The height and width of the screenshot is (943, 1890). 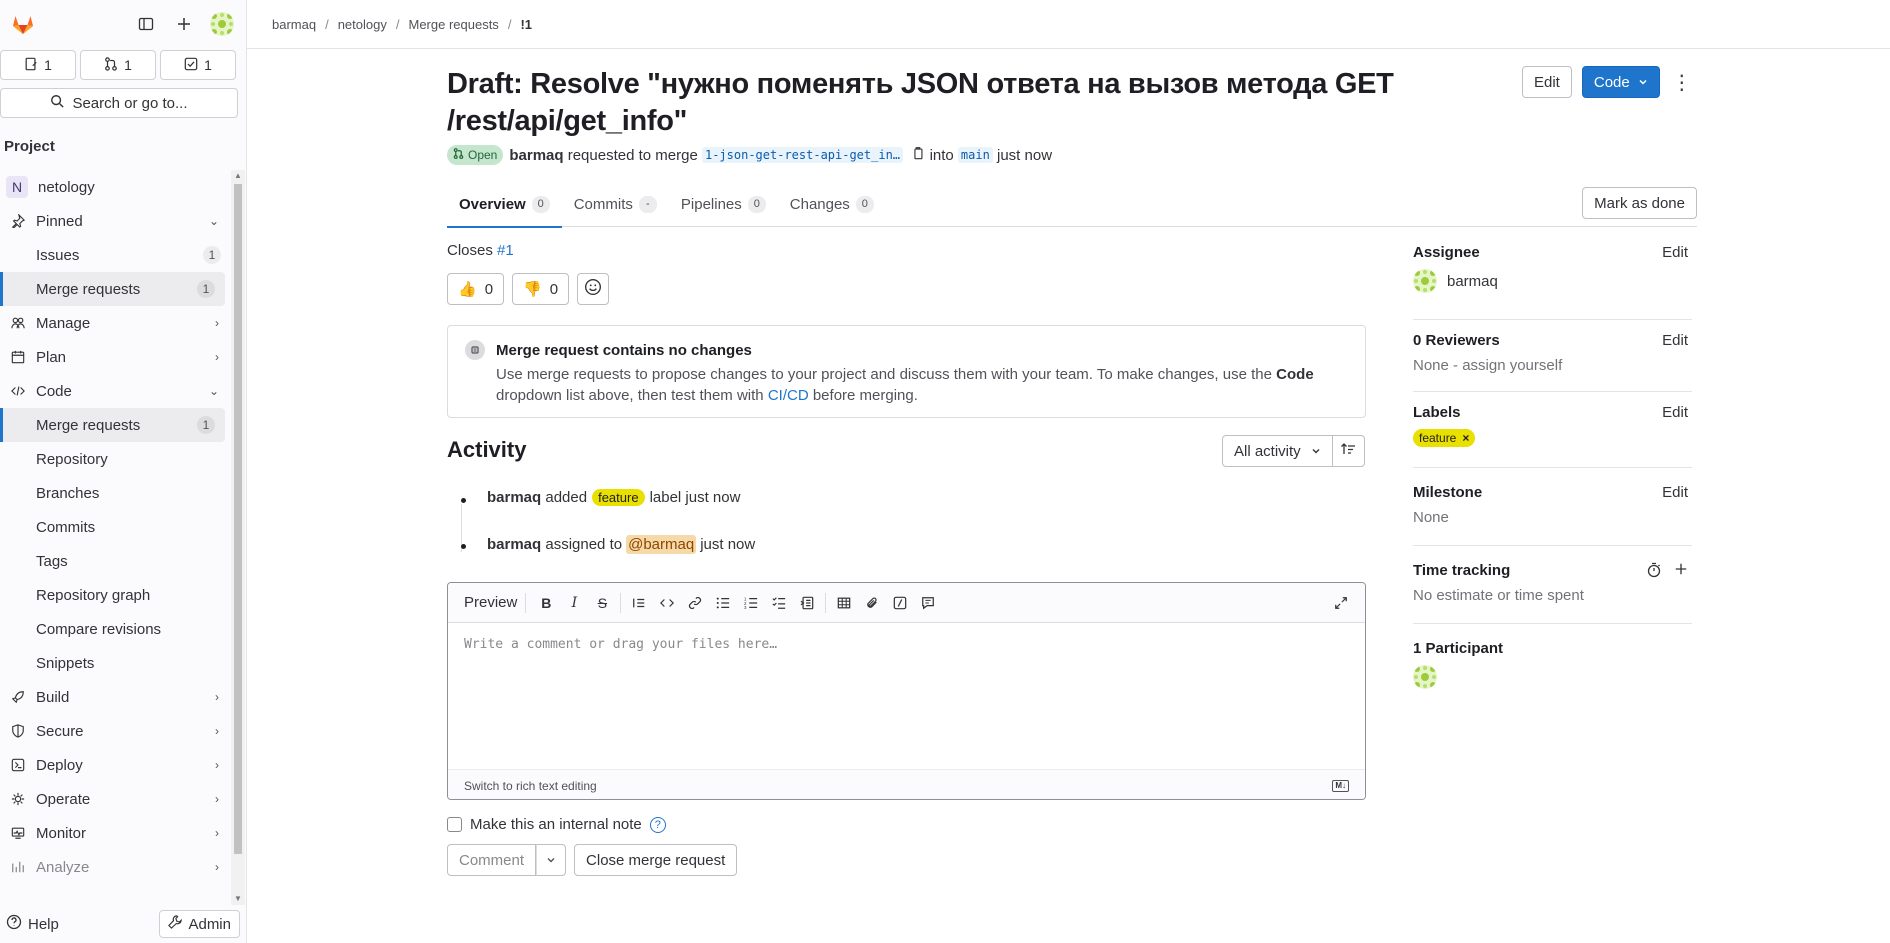 What do you see at coordinates (123, 924) in the screenshot?
I see `sidebar-bottom: Help Admin` at bounding box center [123, 924].